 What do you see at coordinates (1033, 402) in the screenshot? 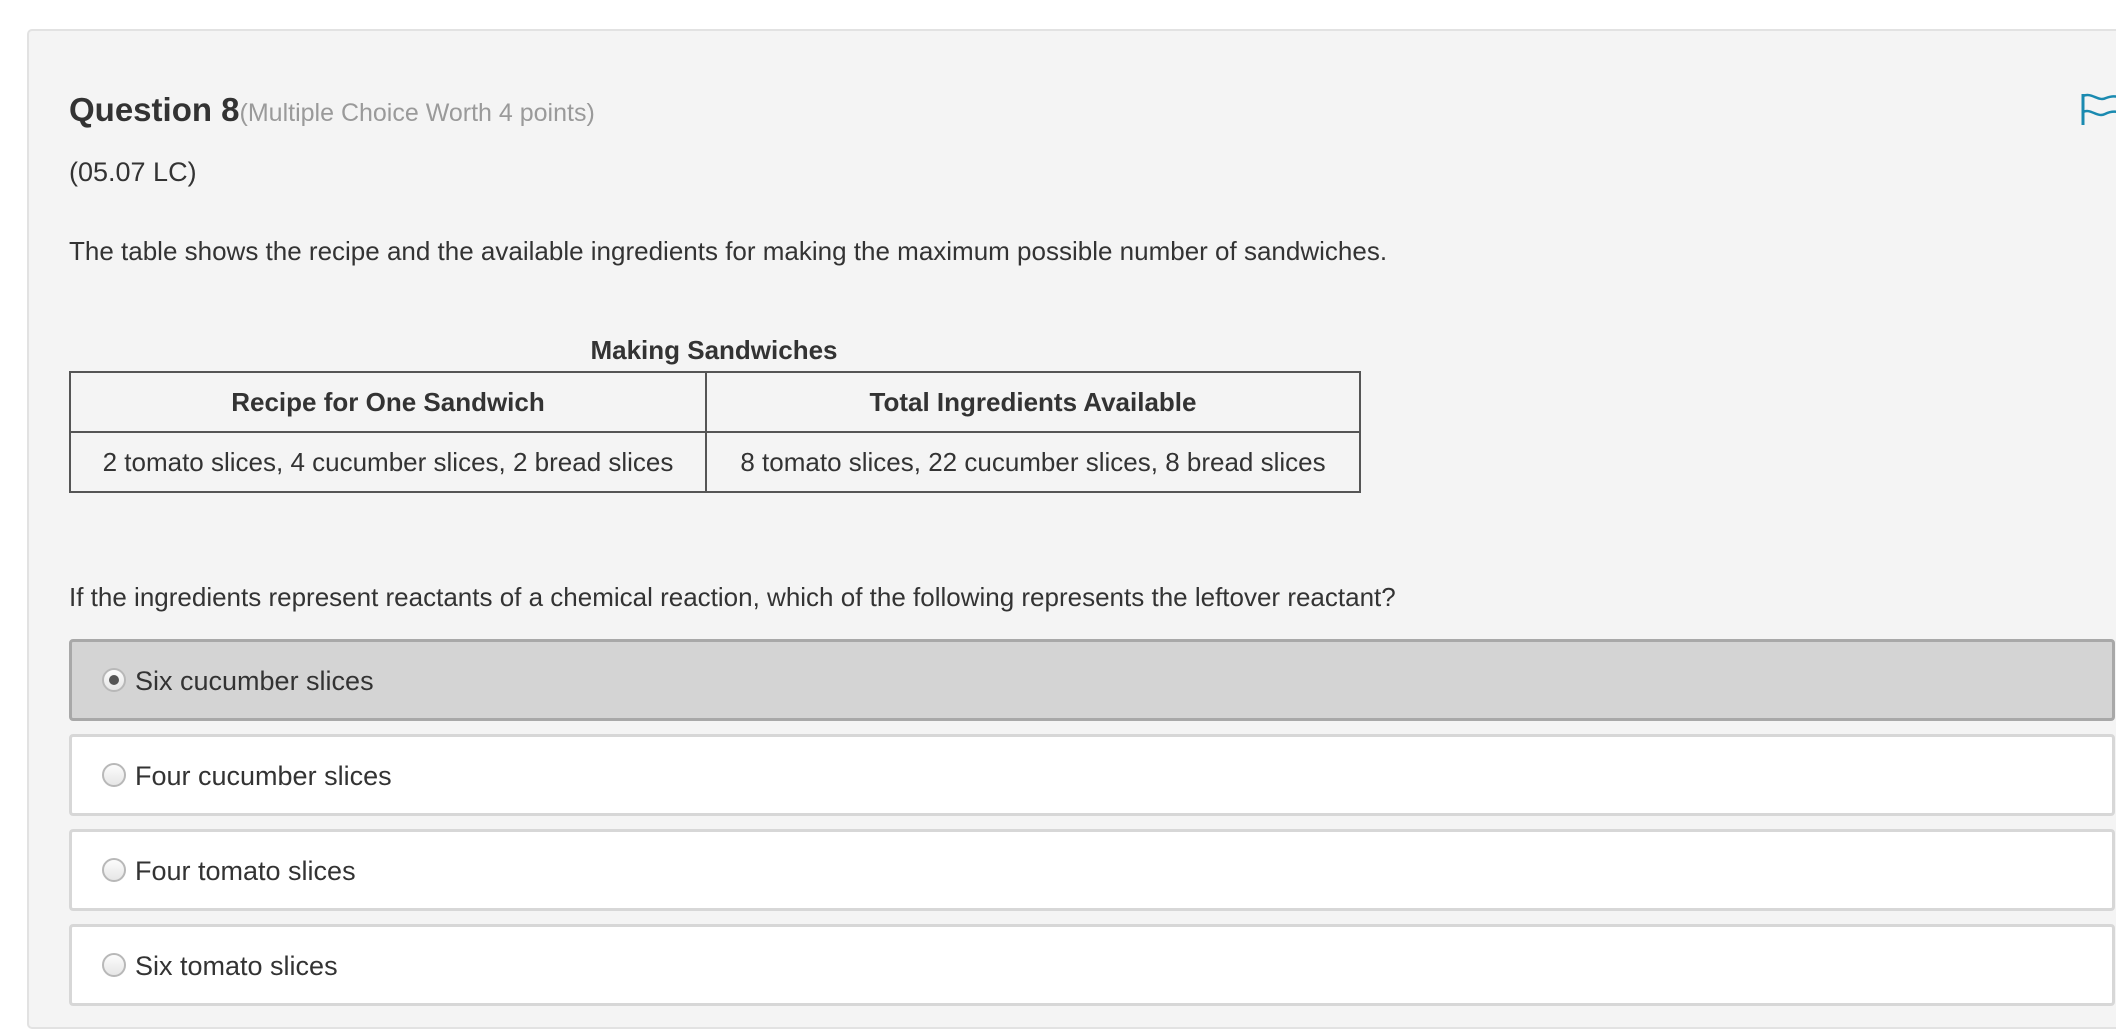
I see `table-header-available: Total Ingredients Available` at bounding box center [1033, 402].